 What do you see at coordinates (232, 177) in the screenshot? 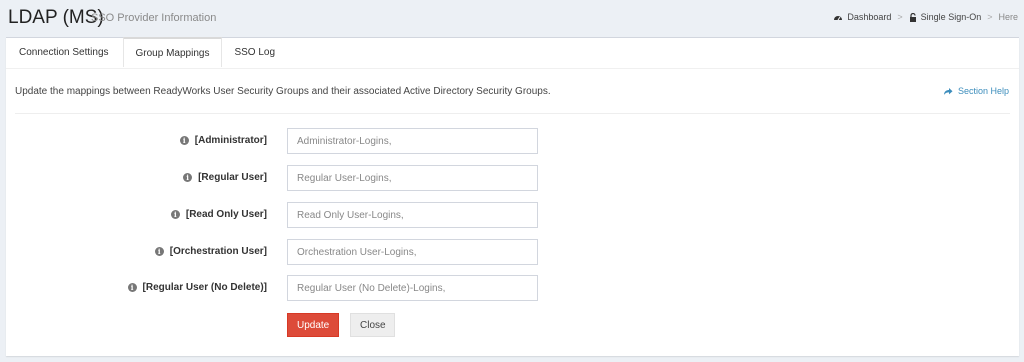
I see `mapping-label-text: [Regular User]` at bounding box center [232, 177].